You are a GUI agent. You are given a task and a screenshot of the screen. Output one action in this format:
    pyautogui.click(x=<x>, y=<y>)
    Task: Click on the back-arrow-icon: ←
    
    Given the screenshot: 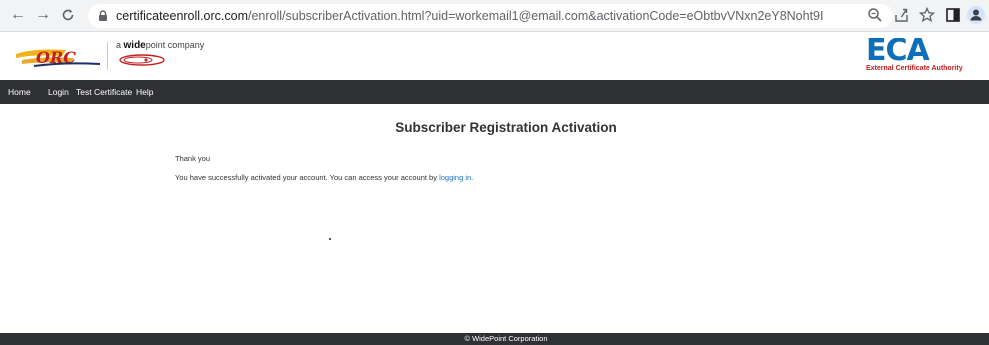 What is the action you would take?
    pyautogui.click(x=18, y=15)
    